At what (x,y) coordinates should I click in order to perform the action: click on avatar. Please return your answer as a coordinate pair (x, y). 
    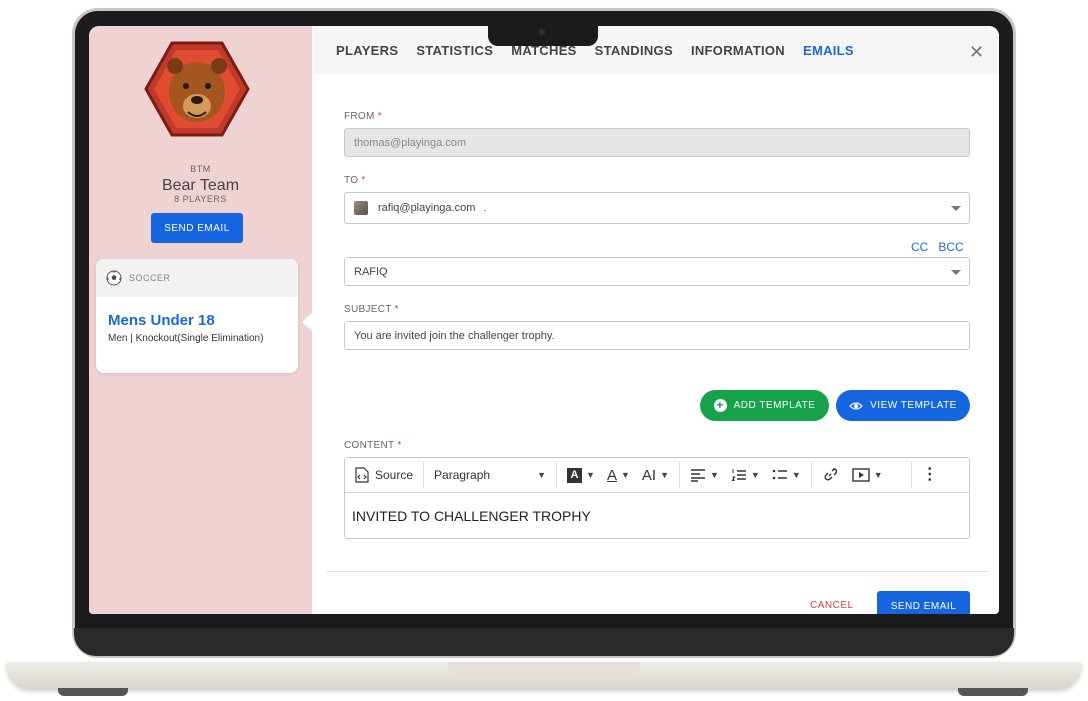
    Looking at the image, I should click on (361, 208).